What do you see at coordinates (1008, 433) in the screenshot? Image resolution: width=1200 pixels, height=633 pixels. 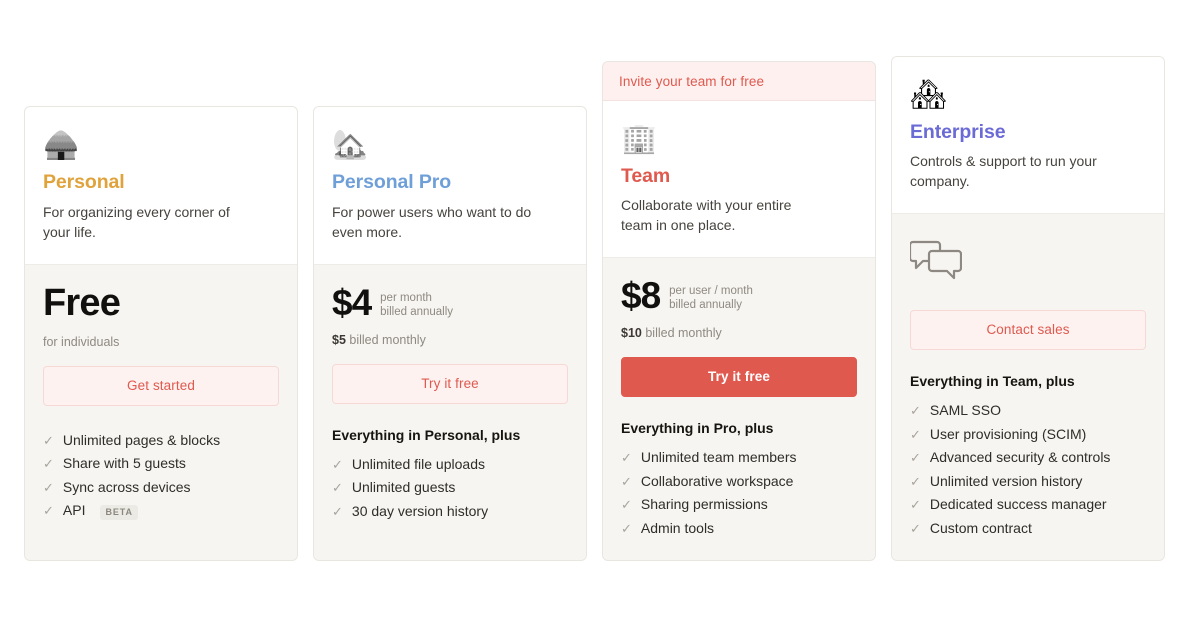 I see `feature-label: User provisioning (SCIM)` at bounding box center [1008, 433].